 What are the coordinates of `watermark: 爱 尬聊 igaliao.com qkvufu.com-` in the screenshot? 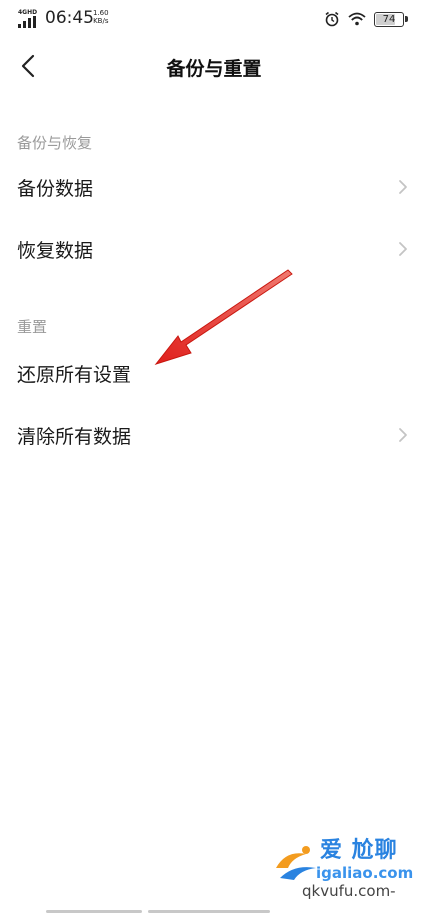 It's located at (347, 864).